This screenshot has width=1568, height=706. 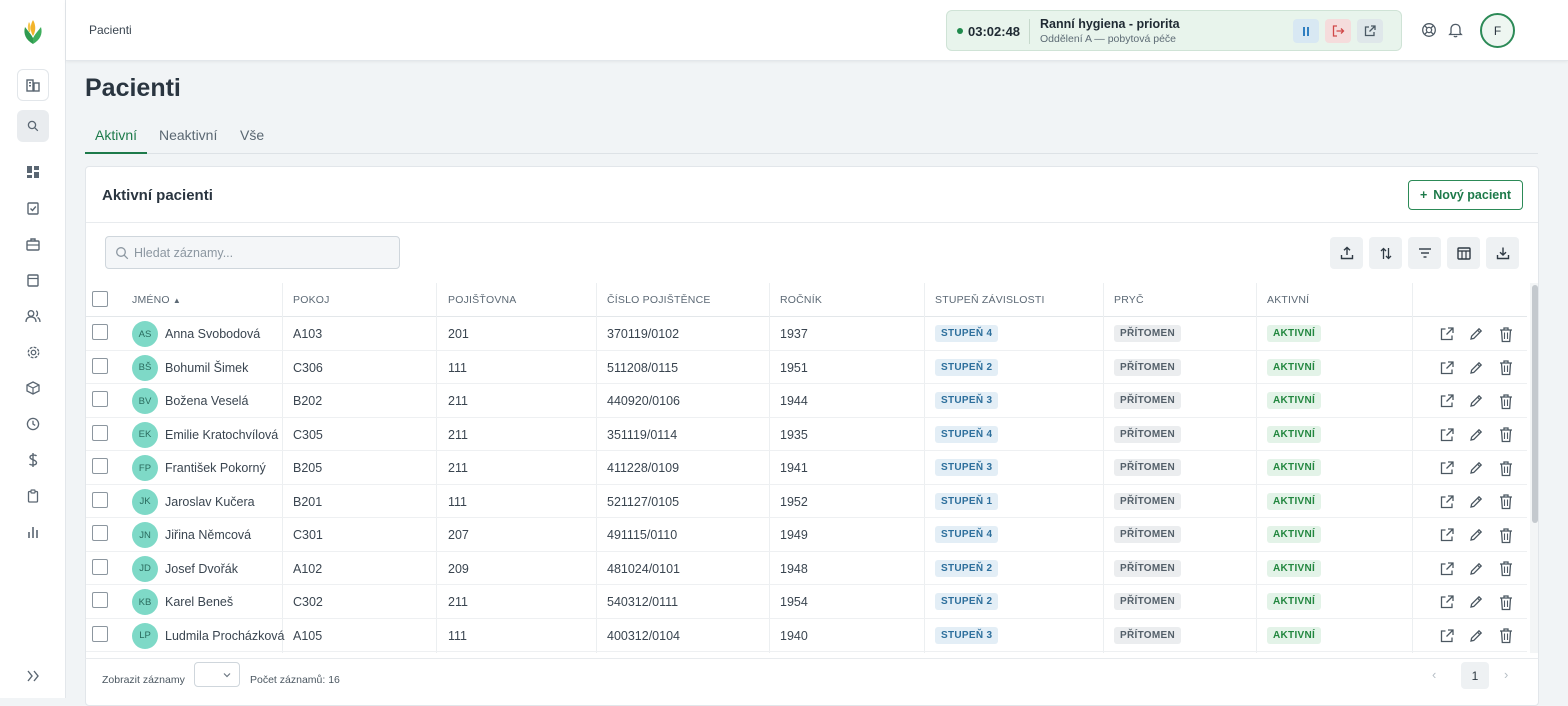 What do you see at coordinates (33, 352) in the screenshot?
I see `settings-gear-icon` at bounding box center [33, 352].